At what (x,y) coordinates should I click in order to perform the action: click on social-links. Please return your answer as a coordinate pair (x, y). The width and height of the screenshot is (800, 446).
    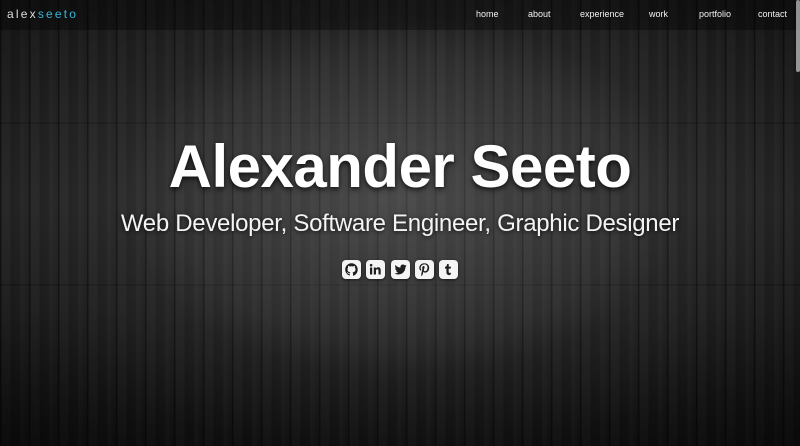
    Looking at the image, I should click on (400, 272).